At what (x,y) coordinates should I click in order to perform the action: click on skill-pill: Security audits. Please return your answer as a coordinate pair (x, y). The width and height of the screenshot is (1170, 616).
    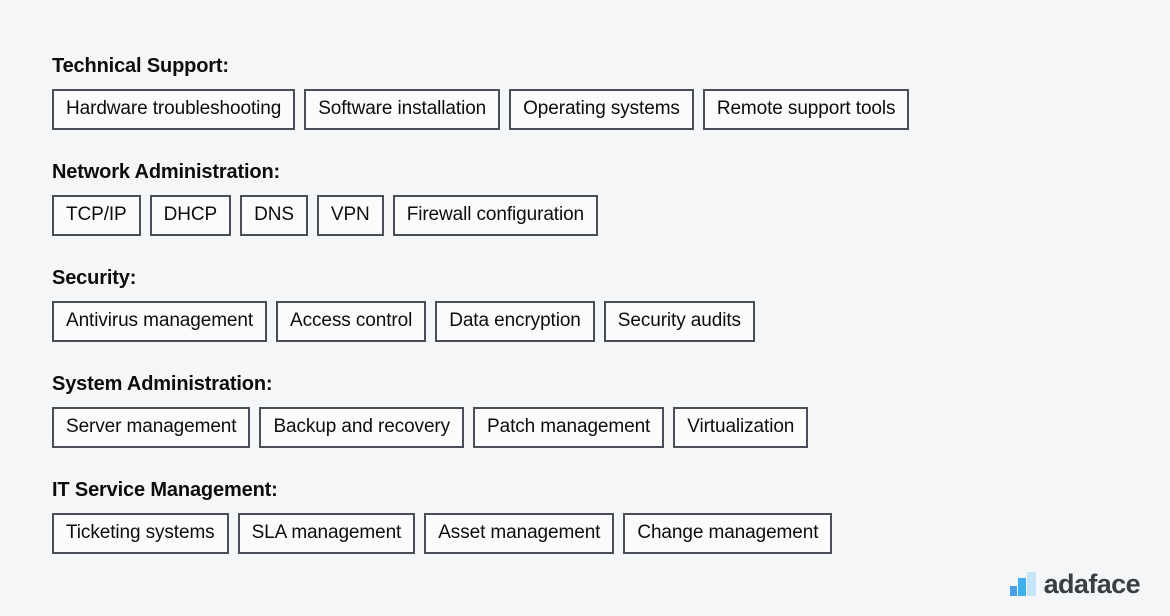
    Looking at the image, I should click on (679, 321).